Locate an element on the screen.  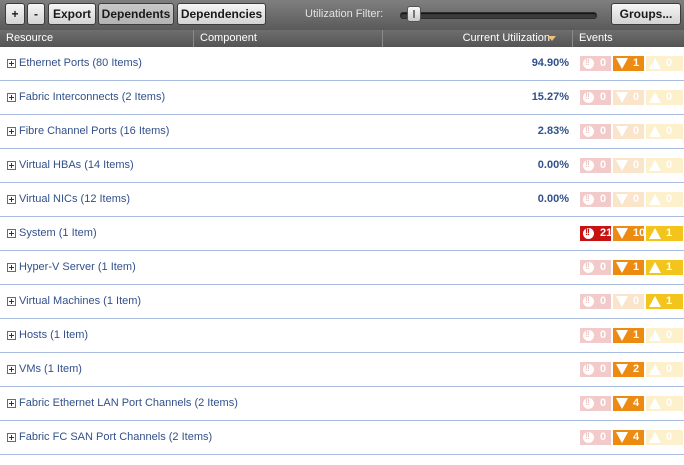
slider-thumb is located at coordinates (414, 14).